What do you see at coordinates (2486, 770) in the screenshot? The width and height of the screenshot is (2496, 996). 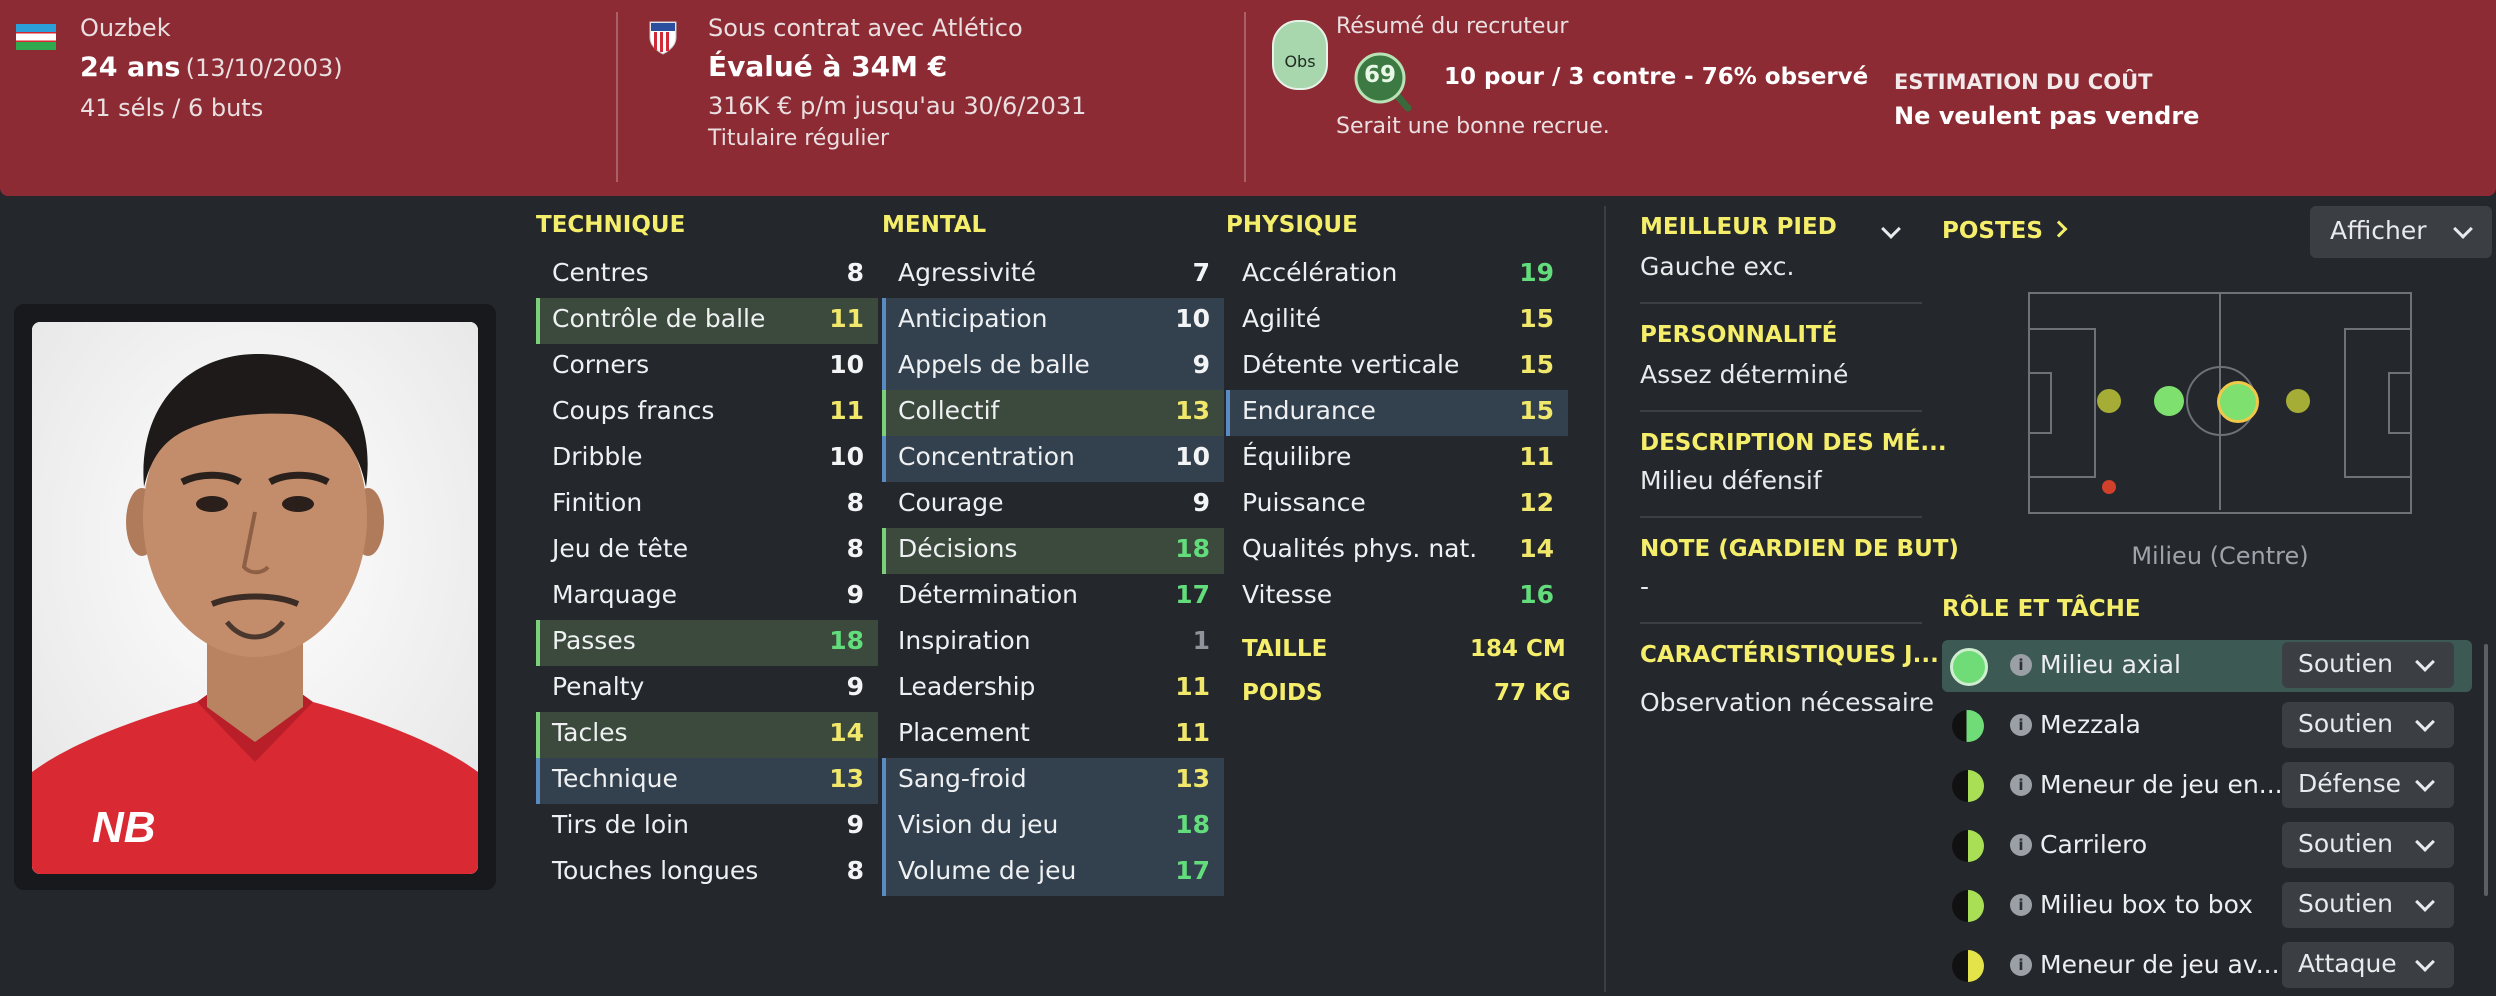 I see `roles-scrollbar` at bounding box center [2486, 770].